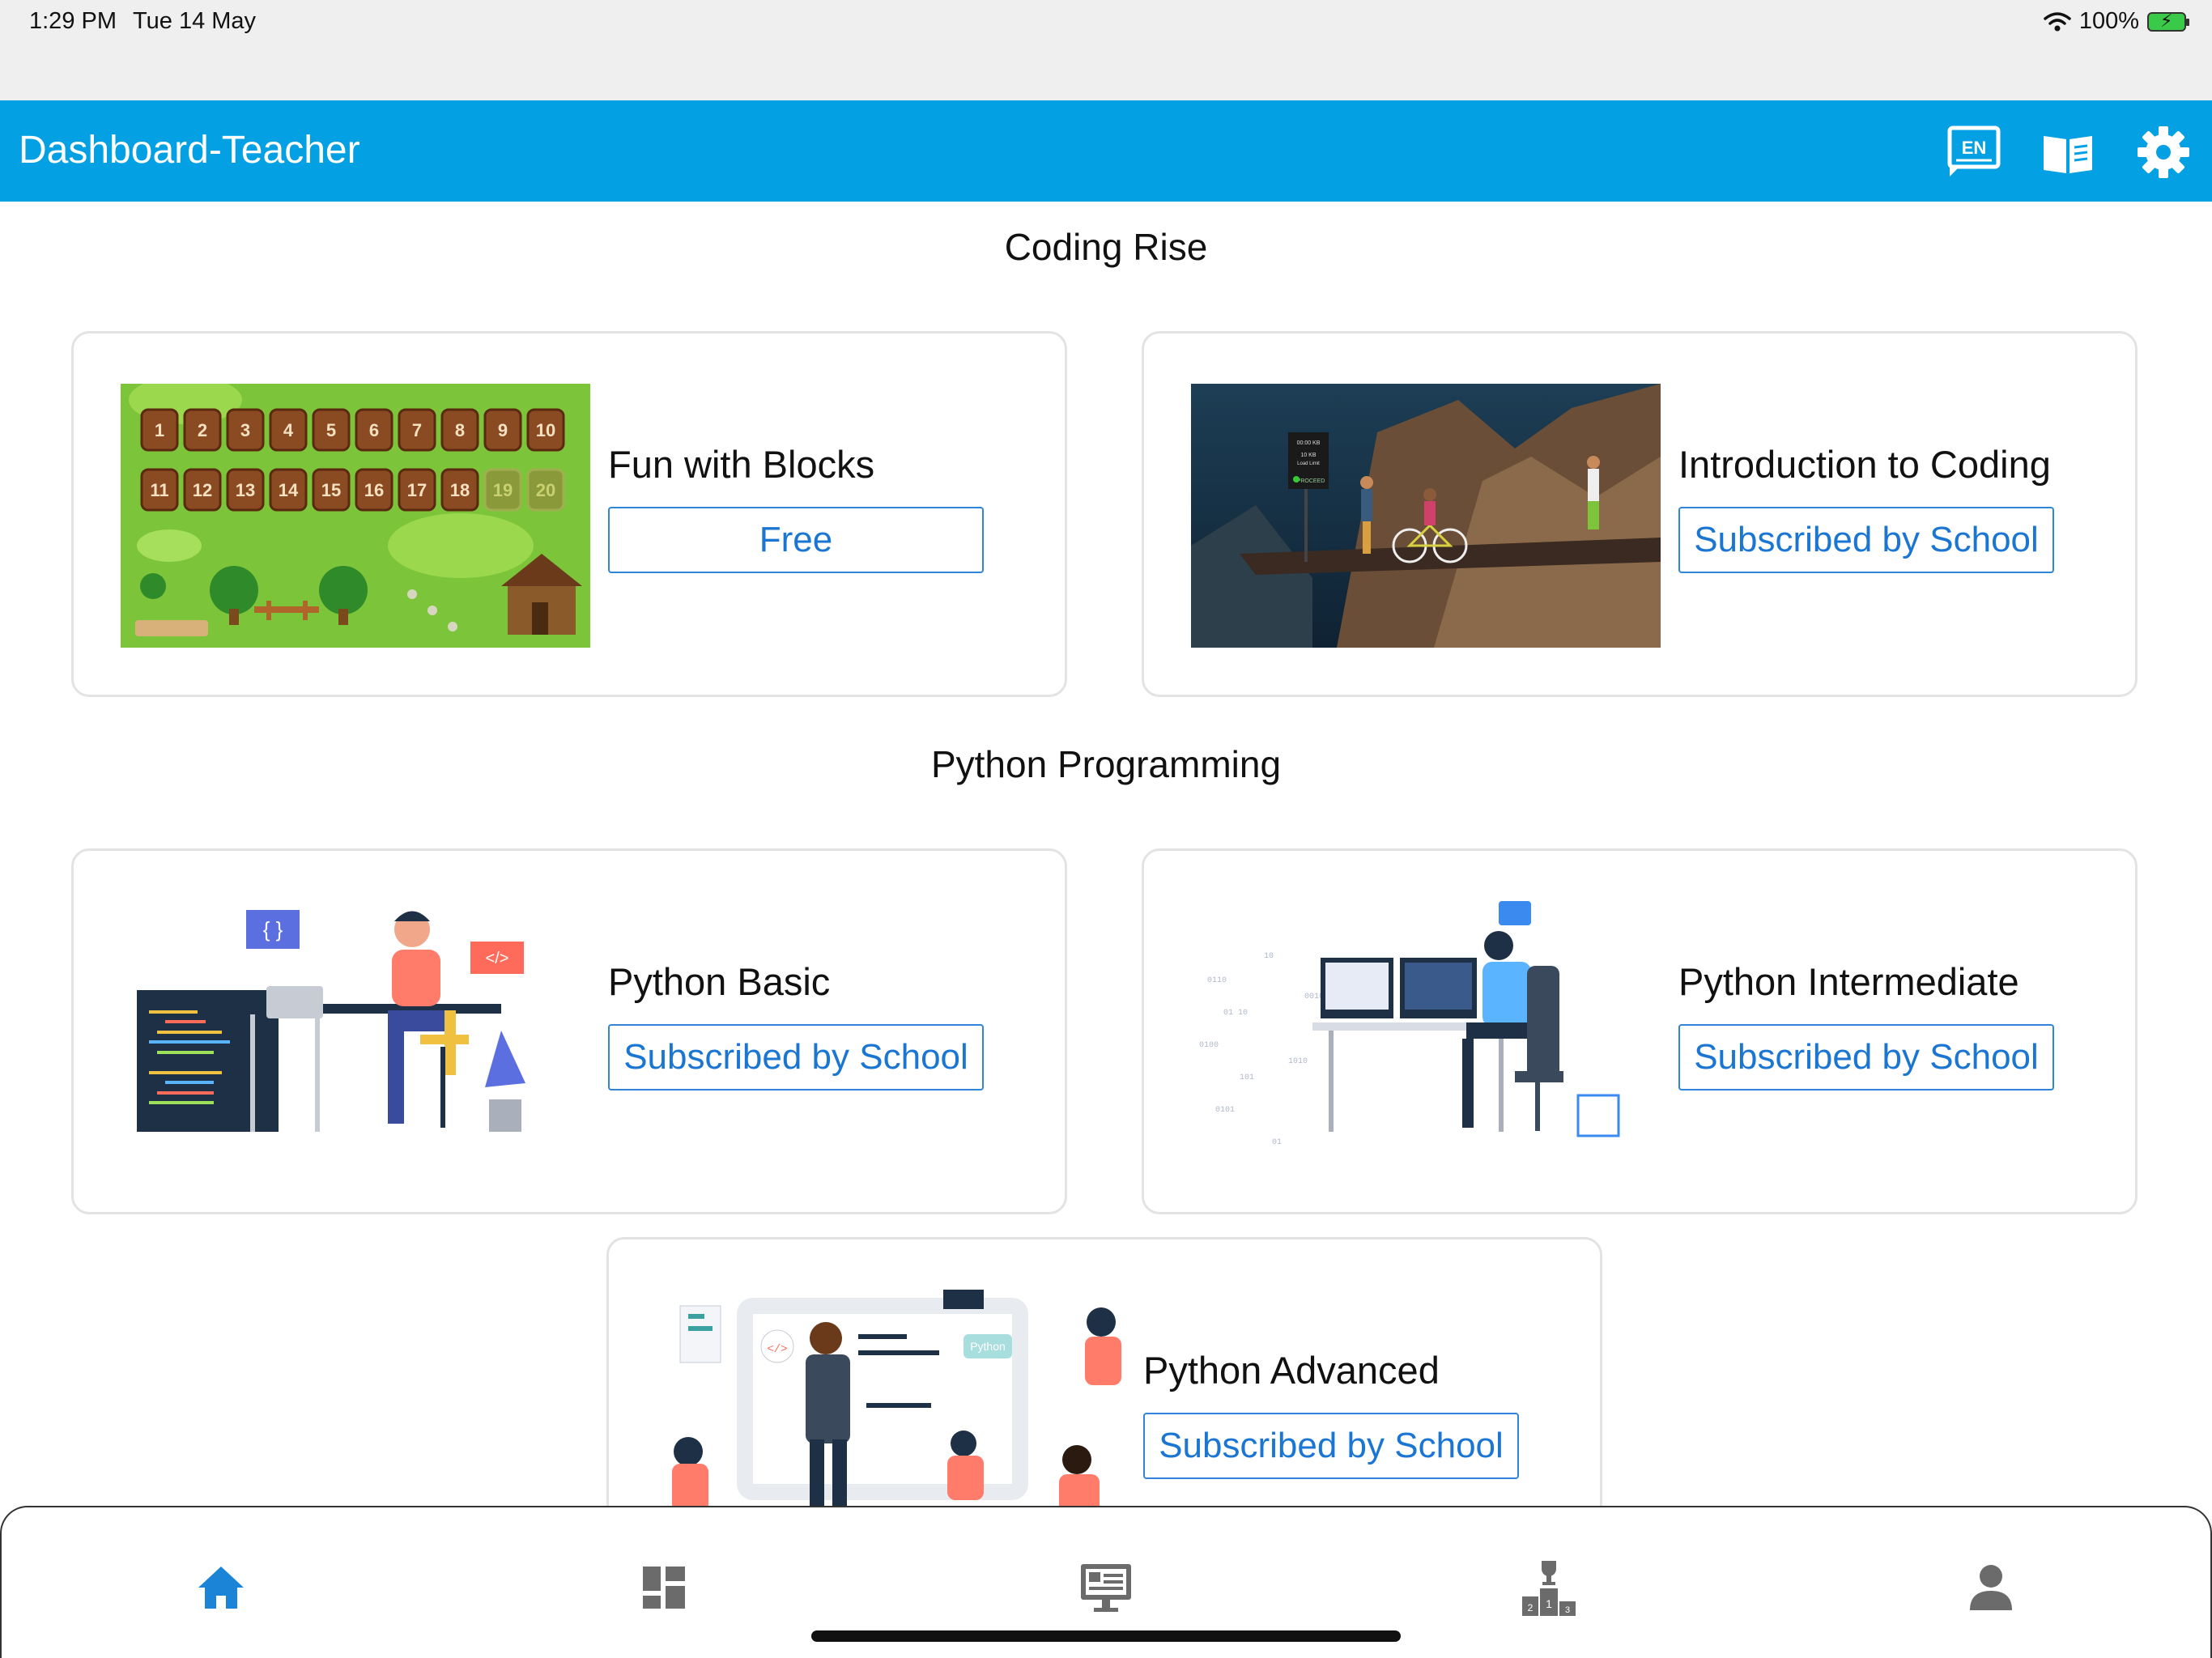  What do you see at coordinates (1236, 1013) in the screenshot?
I see `svg-text: 01 10` at bounding box center [1236, 1013].